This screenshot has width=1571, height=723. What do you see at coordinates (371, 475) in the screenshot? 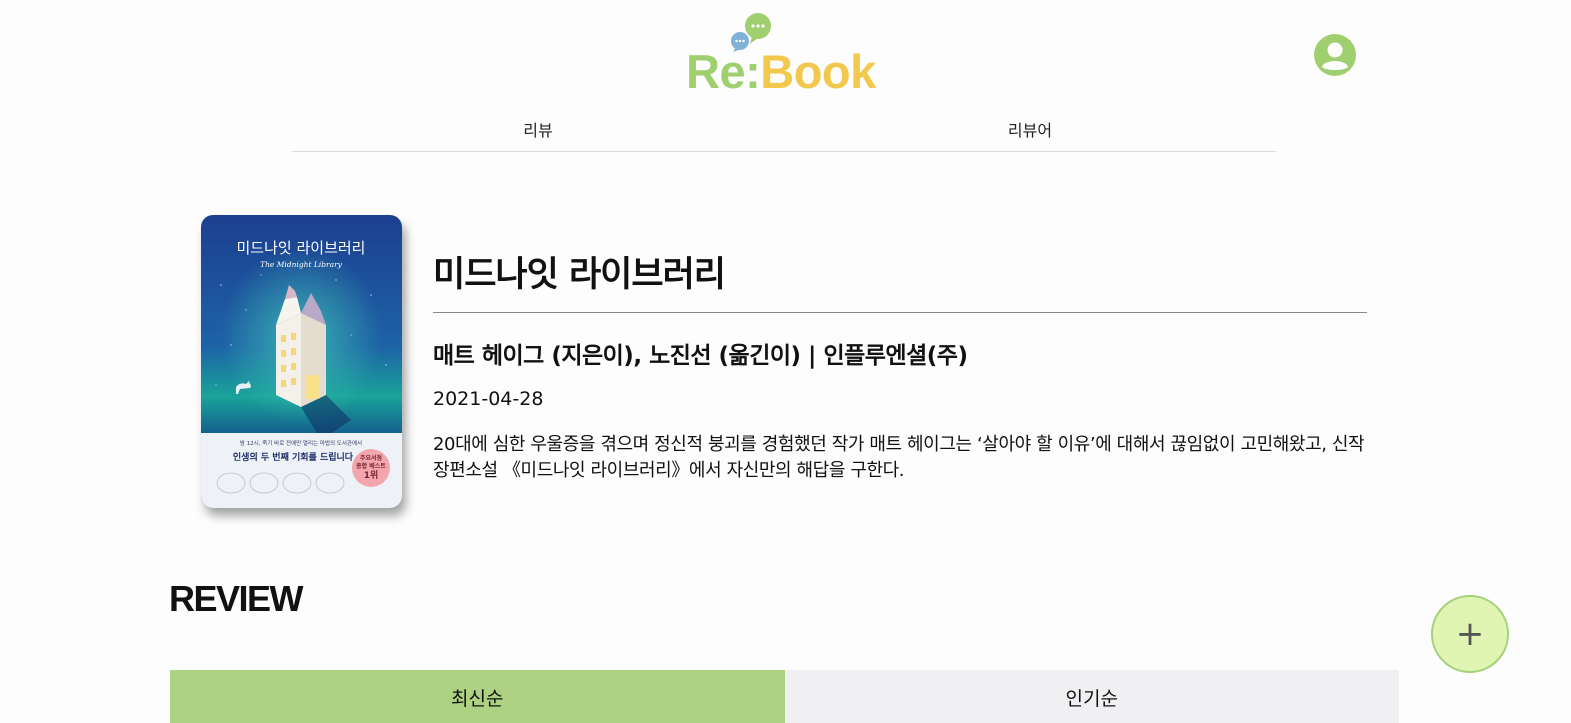
I see `svg-text: 1위` at bounding box center [371, 475].